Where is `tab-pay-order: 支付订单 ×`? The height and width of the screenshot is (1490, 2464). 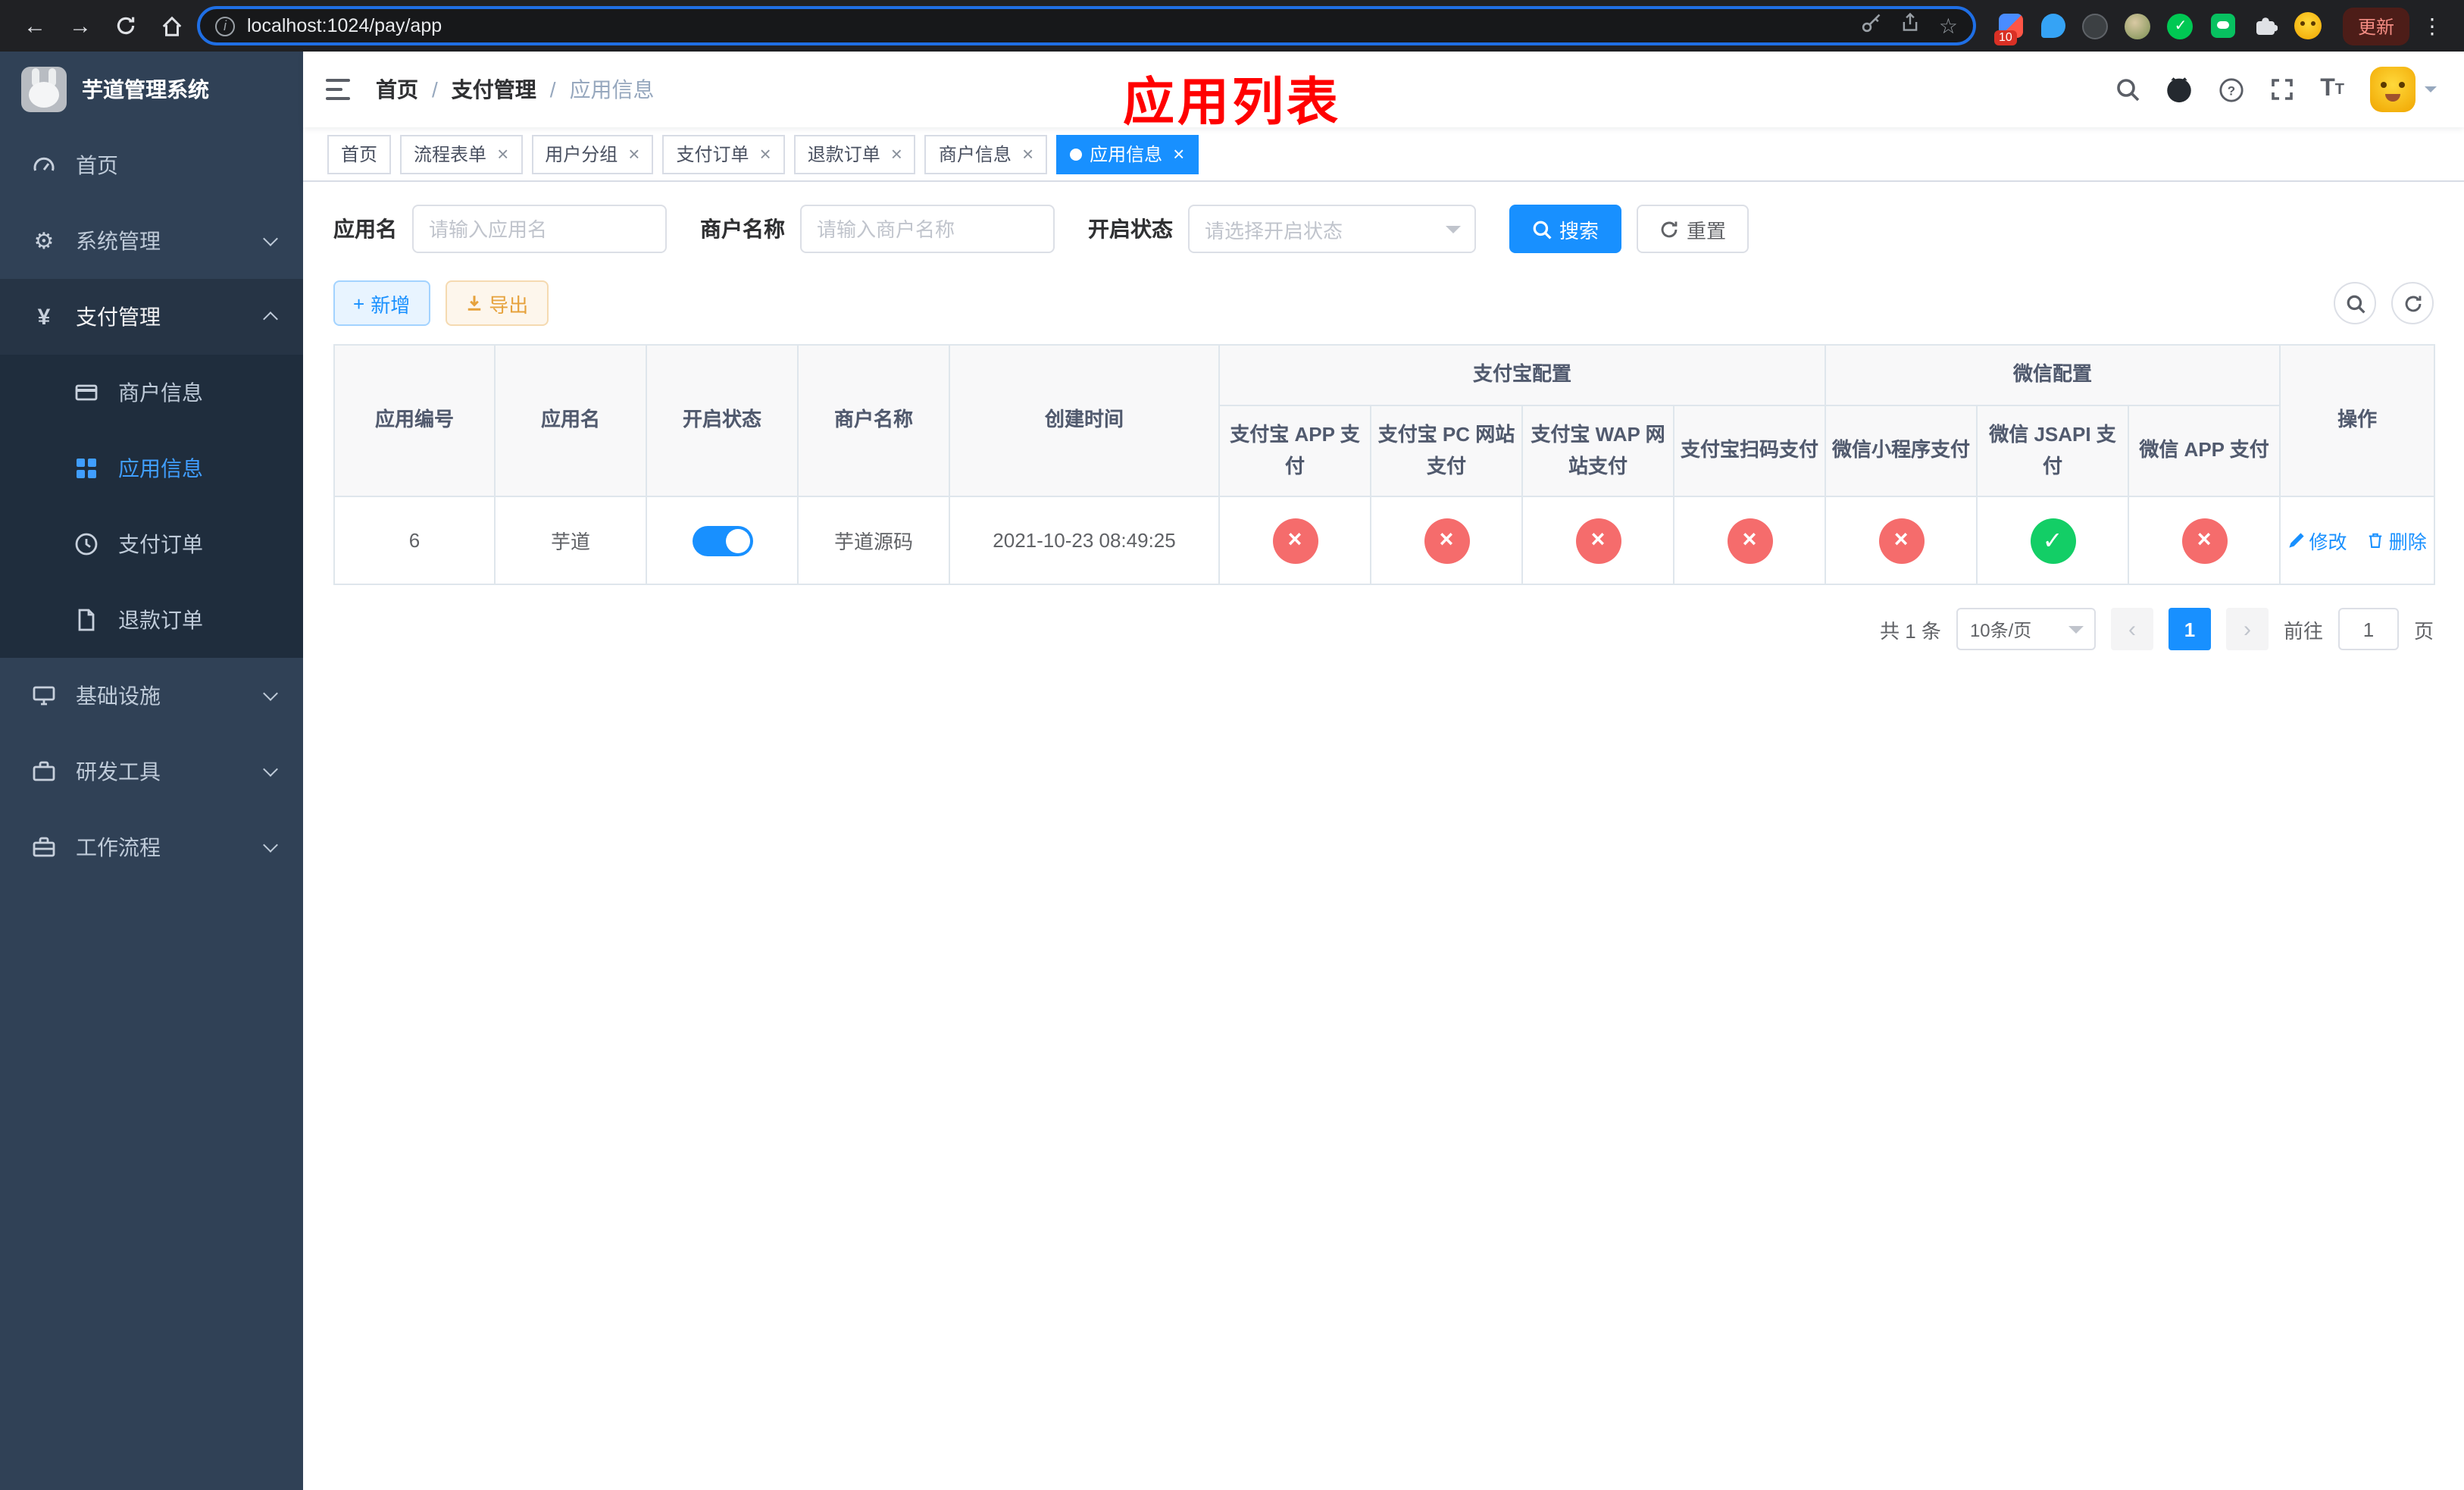 tab-pay-order: 支付订单 × is located at coordinates (723, 154).